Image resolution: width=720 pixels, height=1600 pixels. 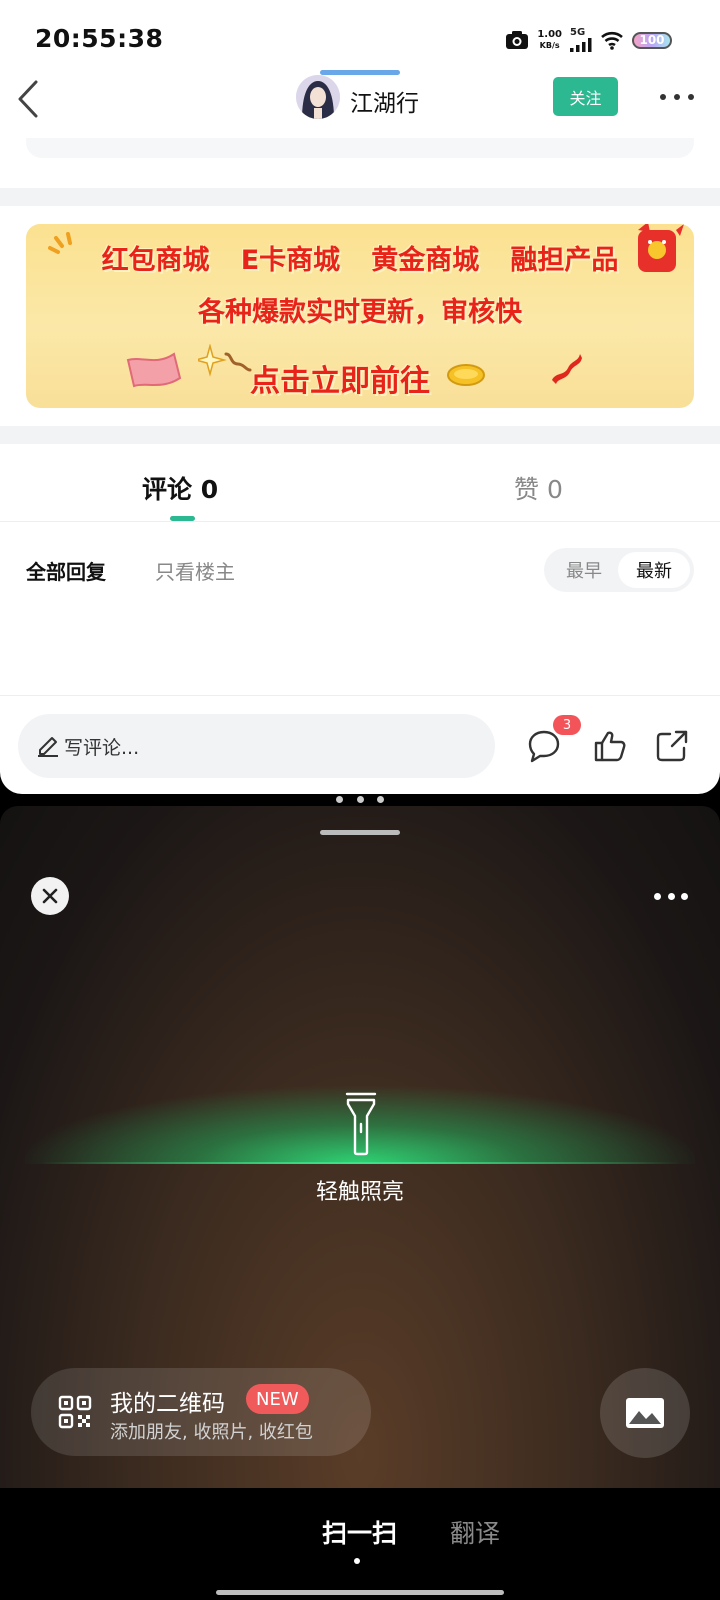 I want to click on drag-dots, so click(x=360, y=800).